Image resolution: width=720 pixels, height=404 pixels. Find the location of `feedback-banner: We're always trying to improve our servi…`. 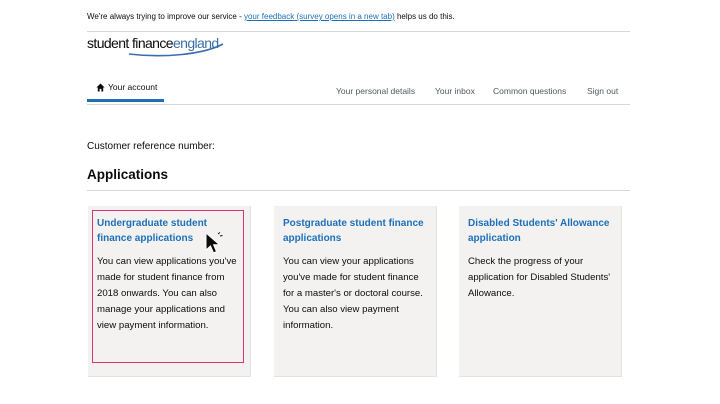

feedback-banner: We're always trying to improve our servi… is located at coordinates (358, 17).